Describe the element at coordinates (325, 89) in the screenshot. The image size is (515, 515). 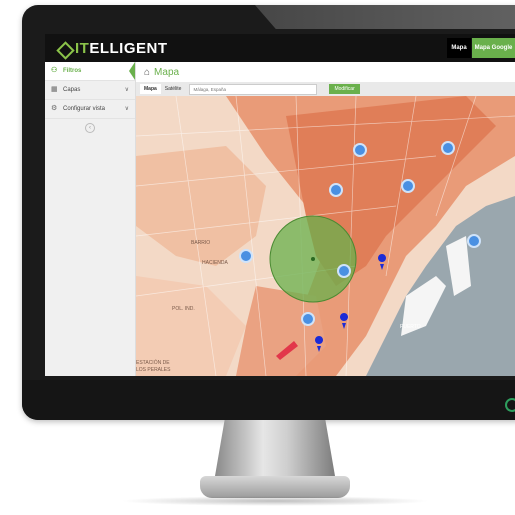
I see `map-toolbar: Mapa Satélite Málaga, España Modificar` at that location.